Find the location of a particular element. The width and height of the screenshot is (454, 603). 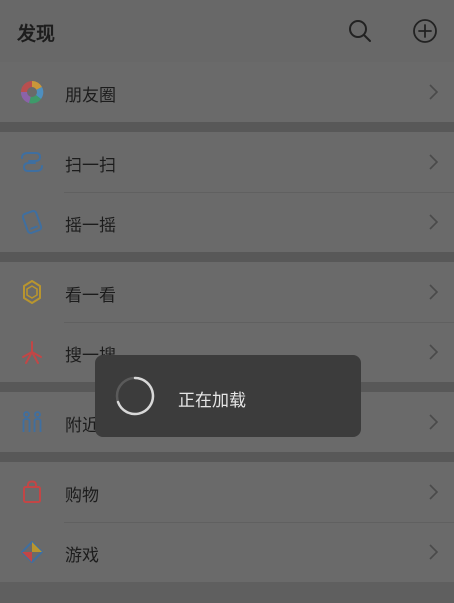

search-icon is located at coordinates (360, 31).